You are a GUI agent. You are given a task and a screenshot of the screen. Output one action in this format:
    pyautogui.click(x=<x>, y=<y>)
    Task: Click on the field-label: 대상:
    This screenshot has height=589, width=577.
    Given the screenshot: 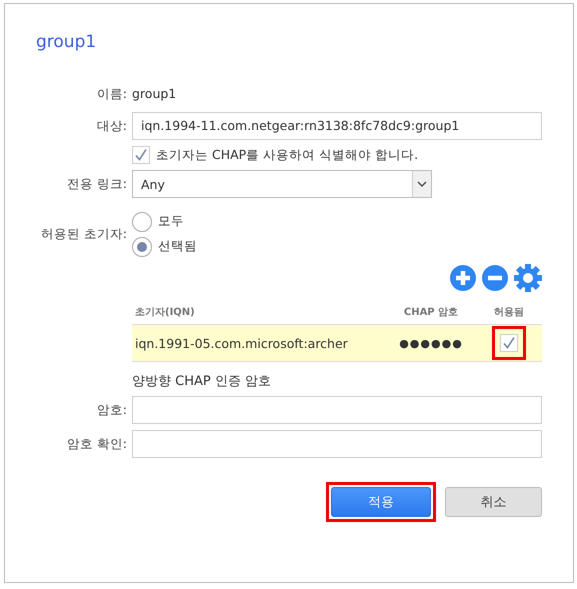 What is the action you would take?
    pyautogui.click(x=112, y=126)
    